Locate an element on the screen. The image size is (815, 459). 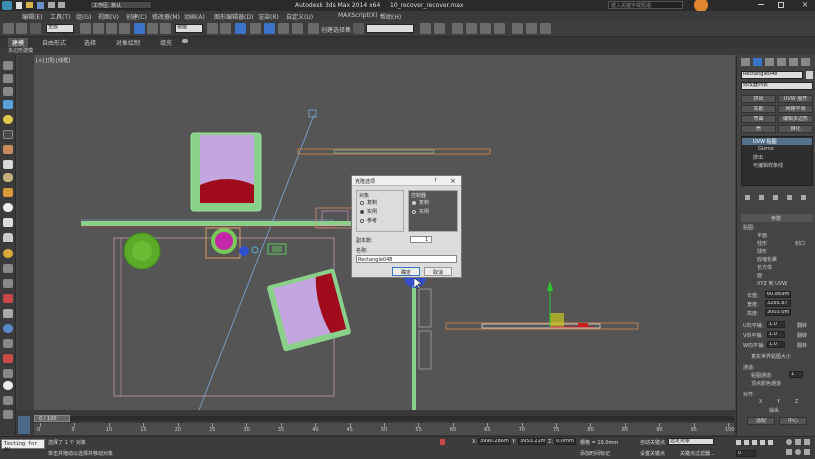
radio-reference is located at coordinates (362, 221).